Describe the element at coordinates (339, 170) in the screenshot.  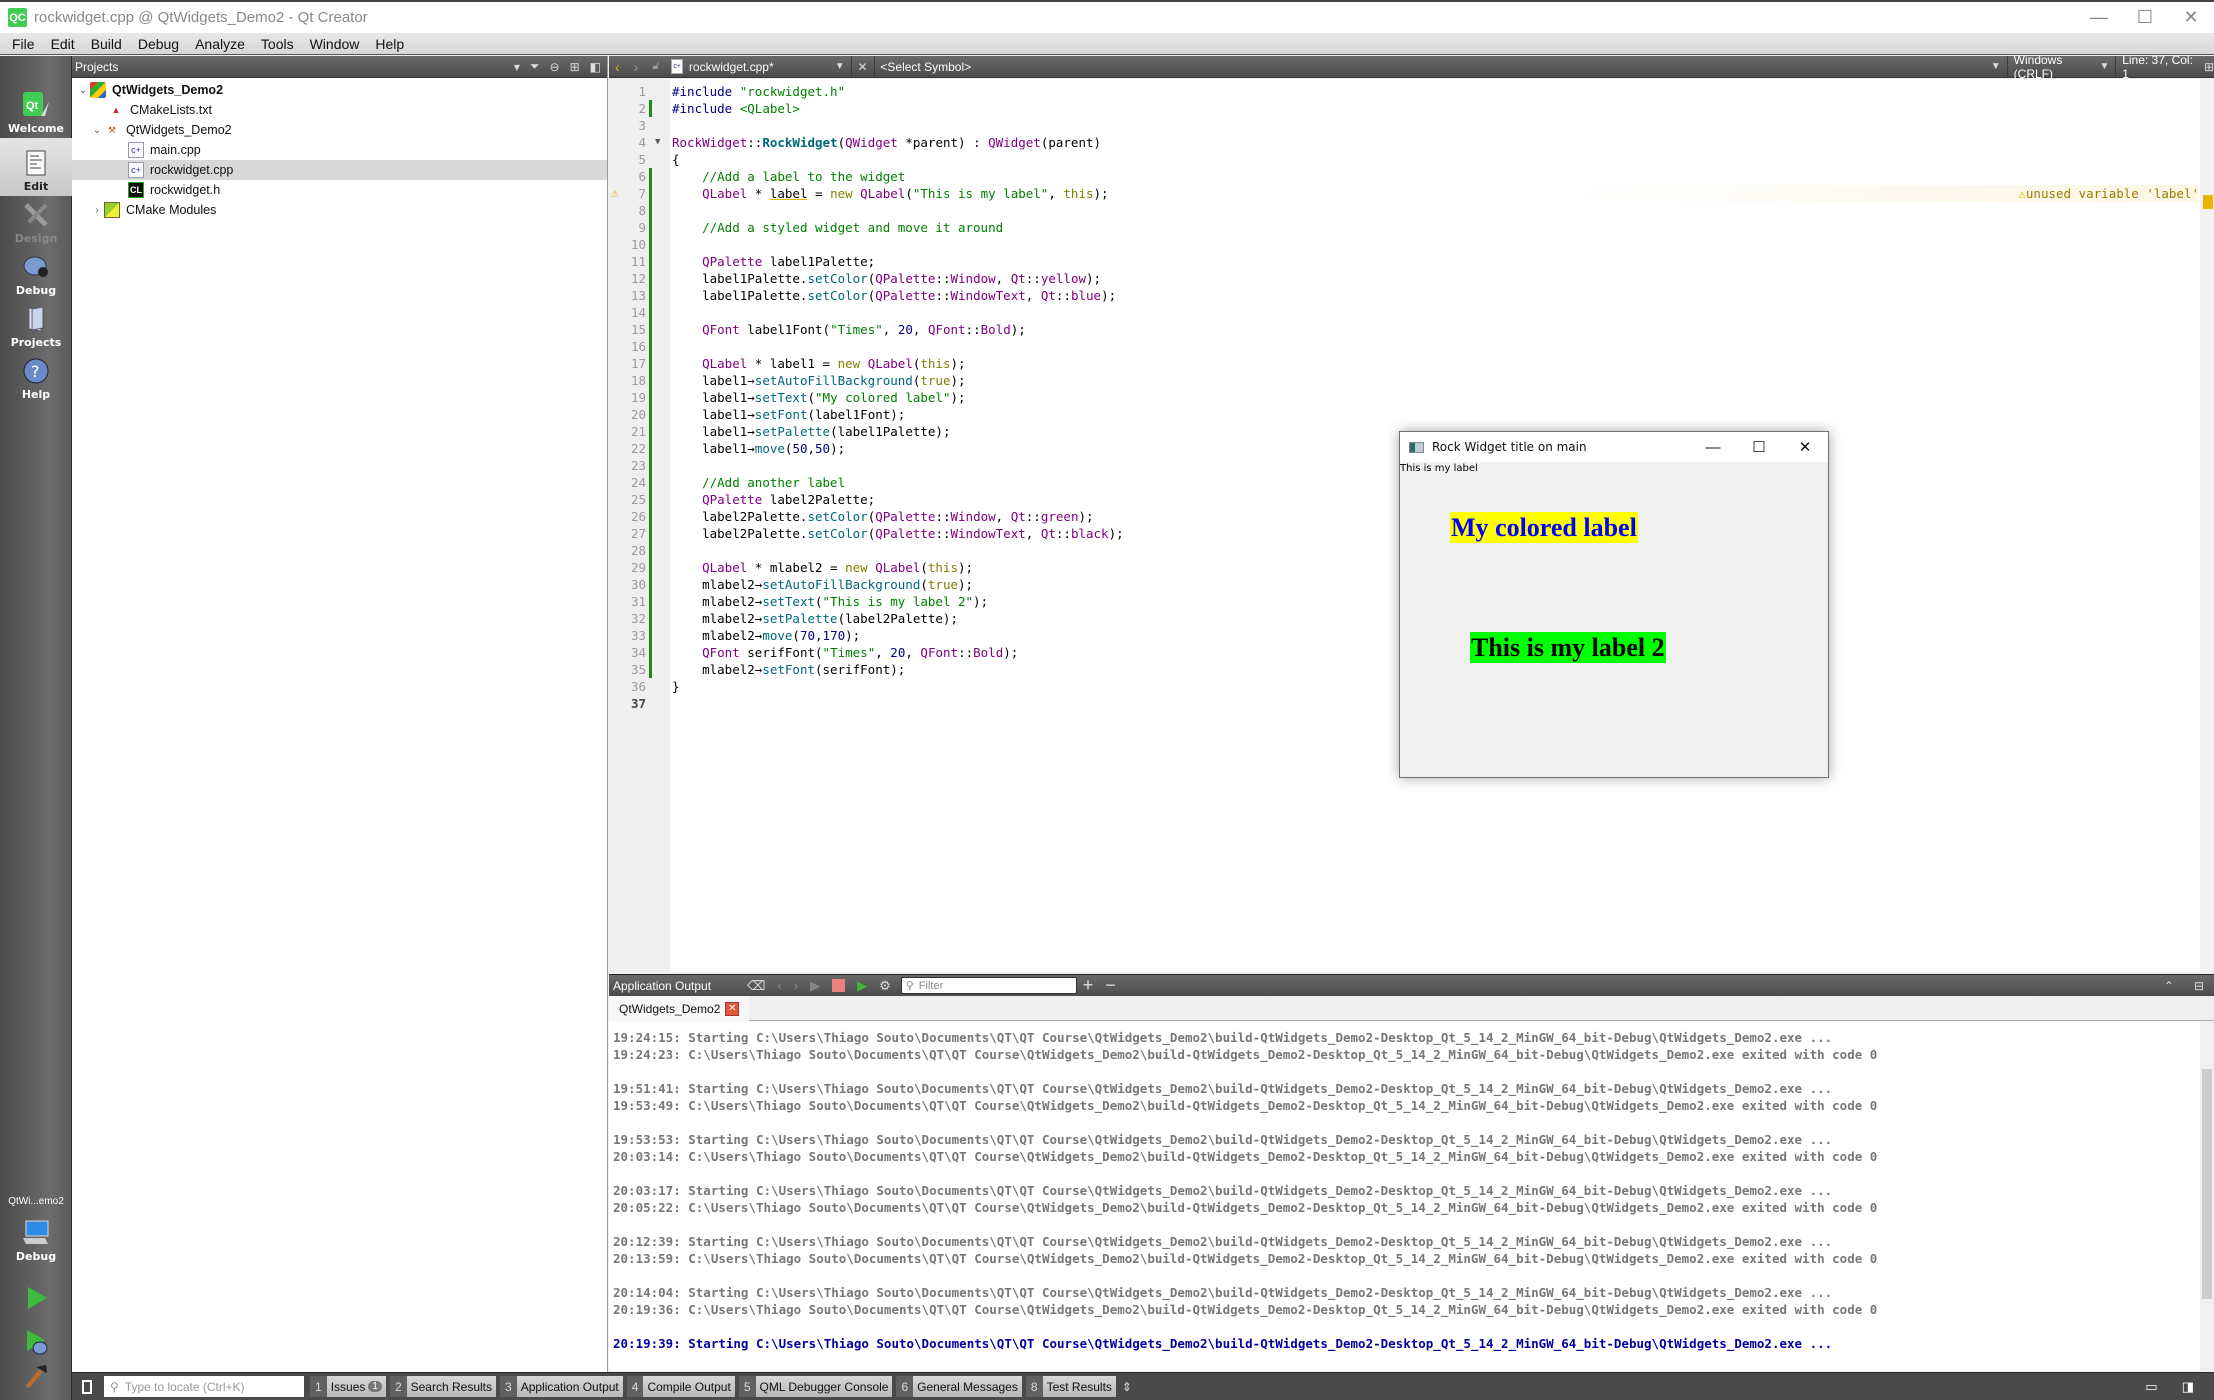
I see `tree-item-rockwidget-cpp: c+ rockwidget.cpp` at that location.